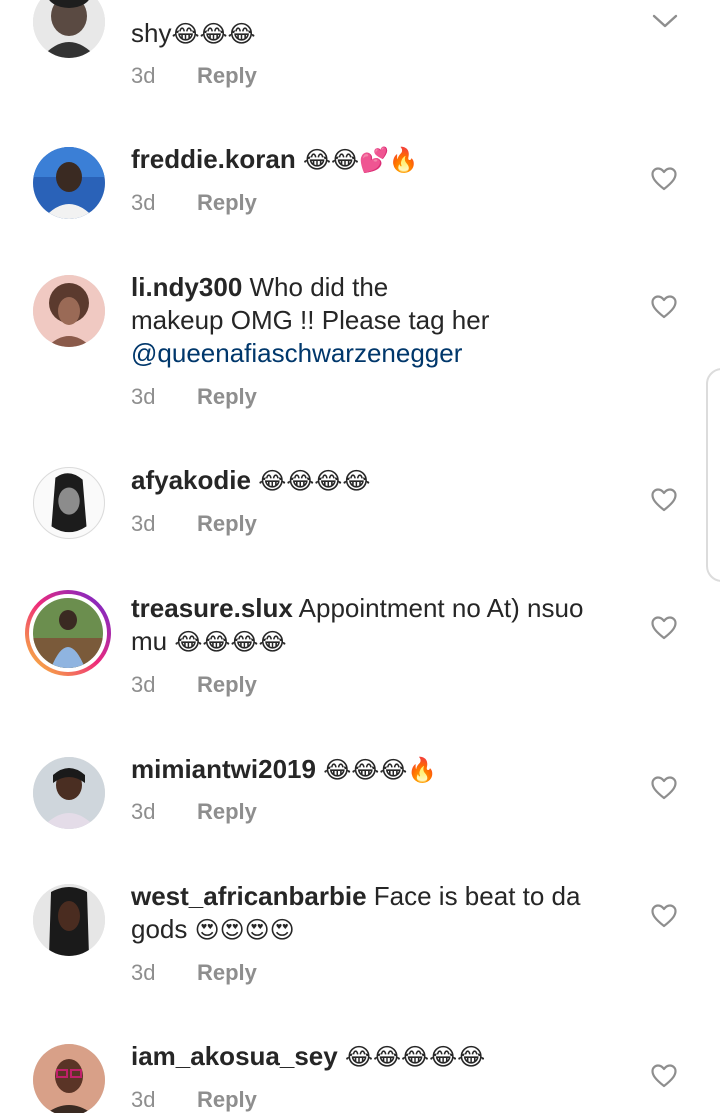  What do you see at coordinates (213, 159) in the screenshot?
I see `comment-username: freddie.koran` at bounding box center [213, 159].